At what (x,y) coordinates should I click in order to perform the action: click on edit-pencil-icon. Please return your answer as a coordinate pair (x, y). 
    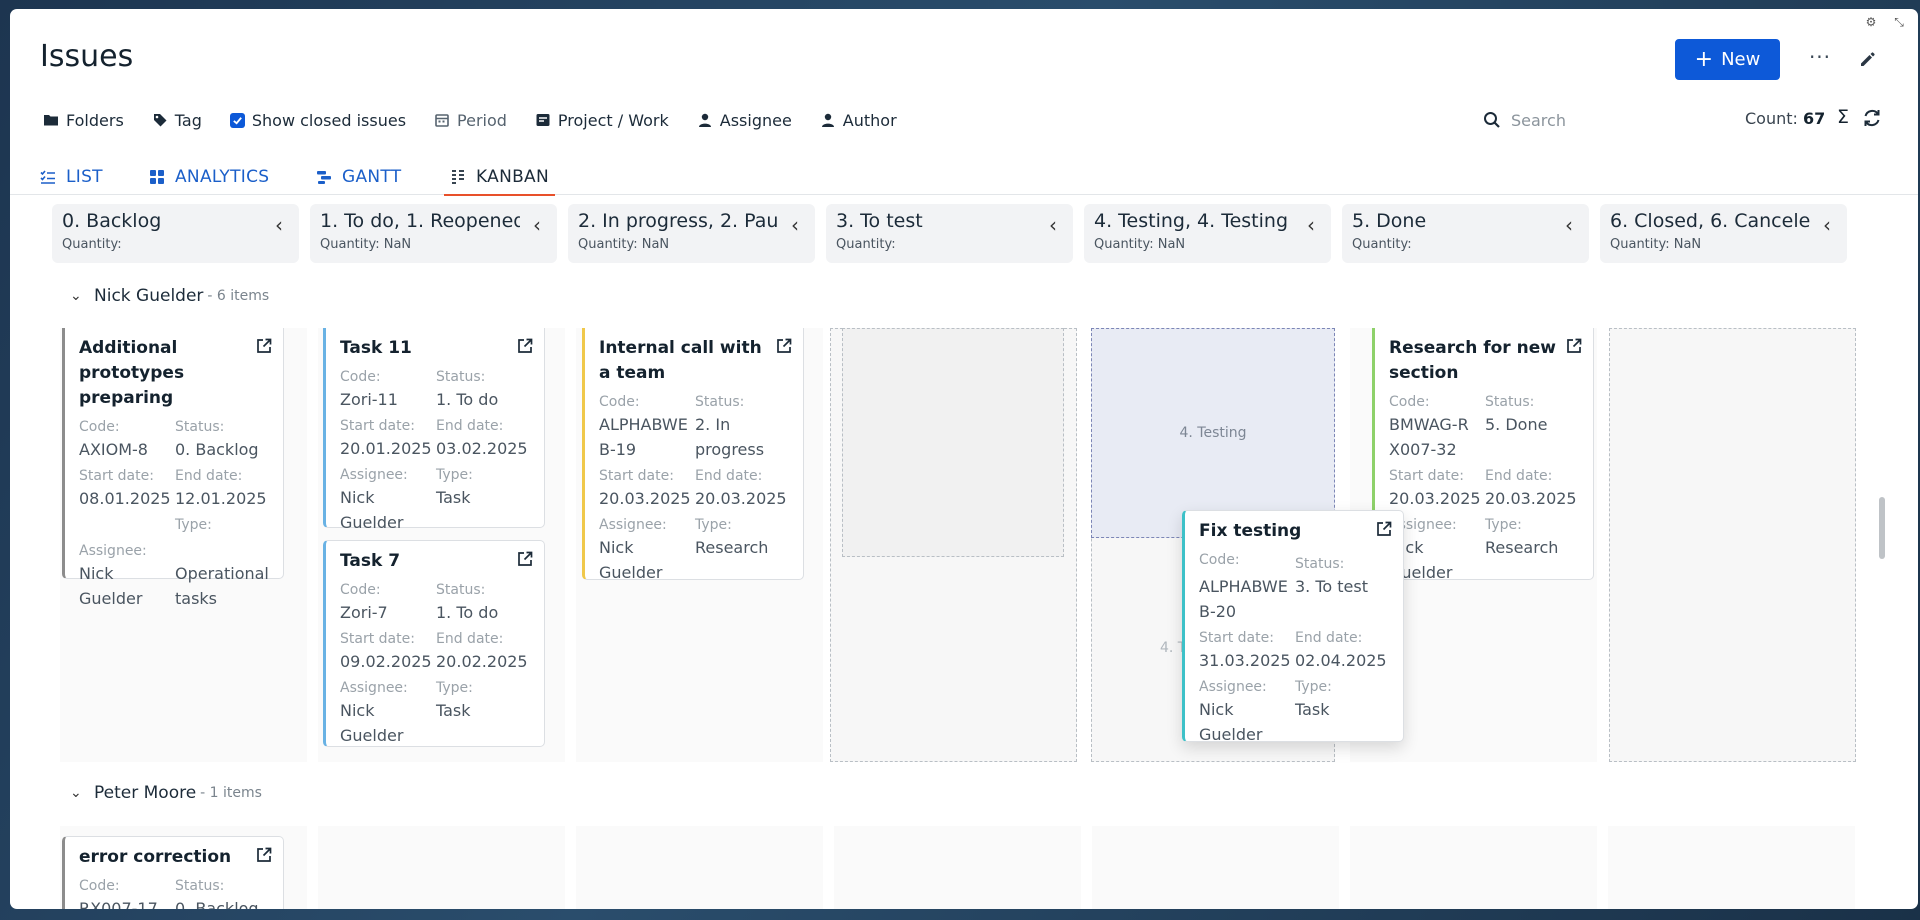
    Looking at the image, I should click on (1868, 59).